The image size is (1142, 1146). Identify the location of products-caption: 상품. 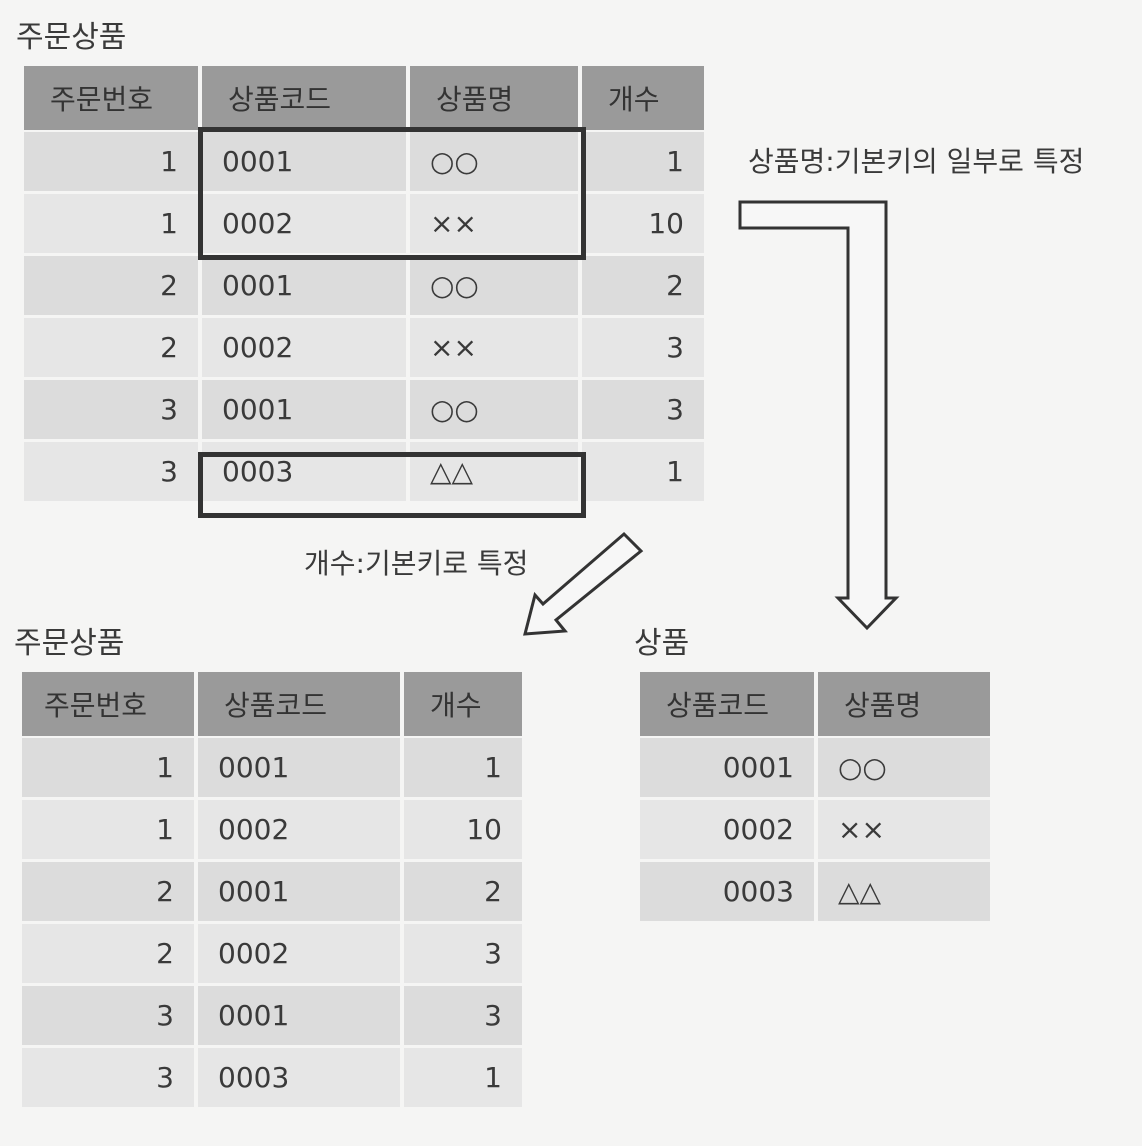
(662, 643).